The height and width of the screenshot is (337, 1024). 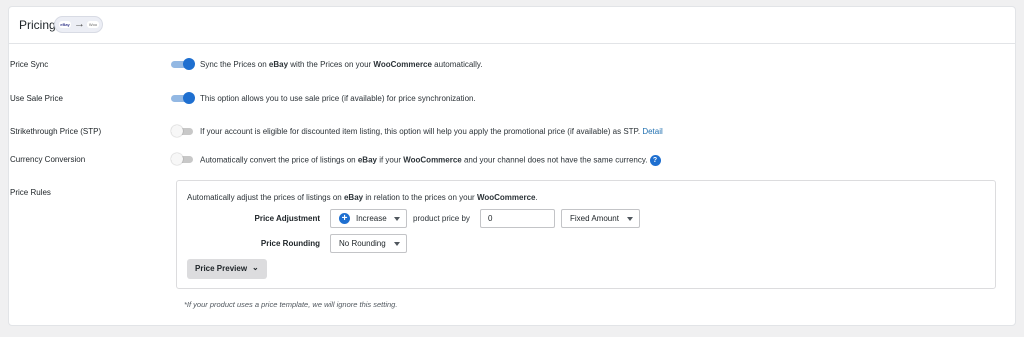 I want to click on use-sale-price-toggle, so click(x=183, y=98).